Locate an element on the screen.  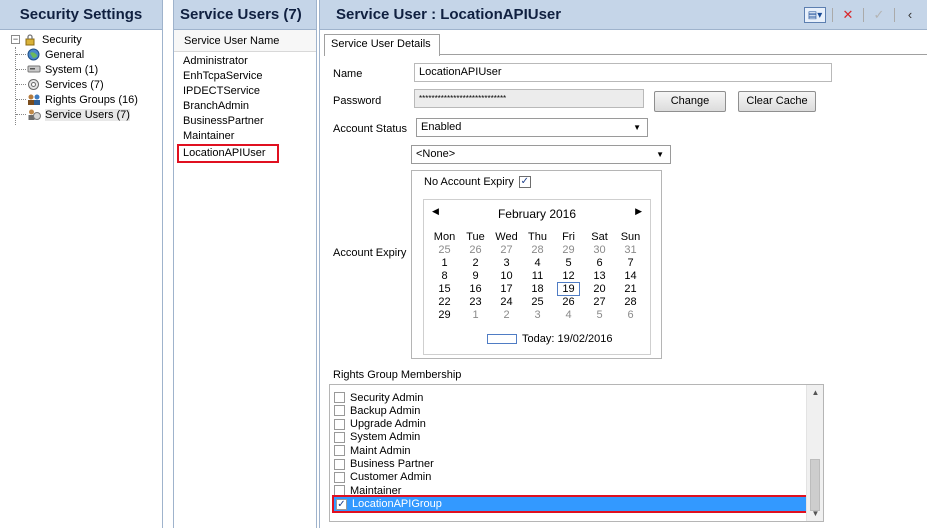
calendar-day: 17 is located at coordinates (506, 289).